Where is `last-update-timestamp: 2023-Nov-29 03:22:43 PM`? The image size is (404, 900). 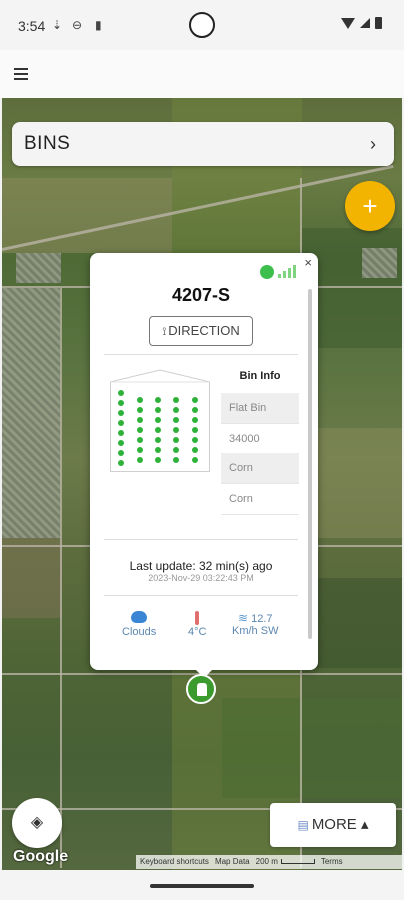
last-update-timestamp: 2023-Nov-29 03:22:43 PM is located at coordinates (201, 578).